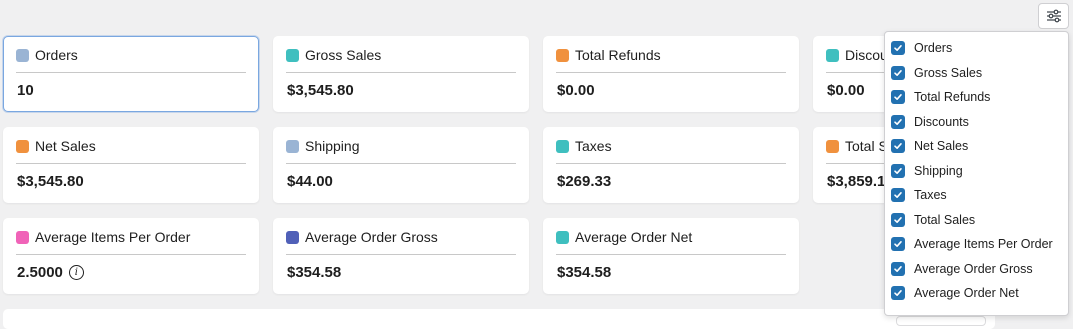  What do you see at coordinates (671, 151) in the screenshot?
I see `stat-card-header: Taxes` at bounding box center [671, 151].